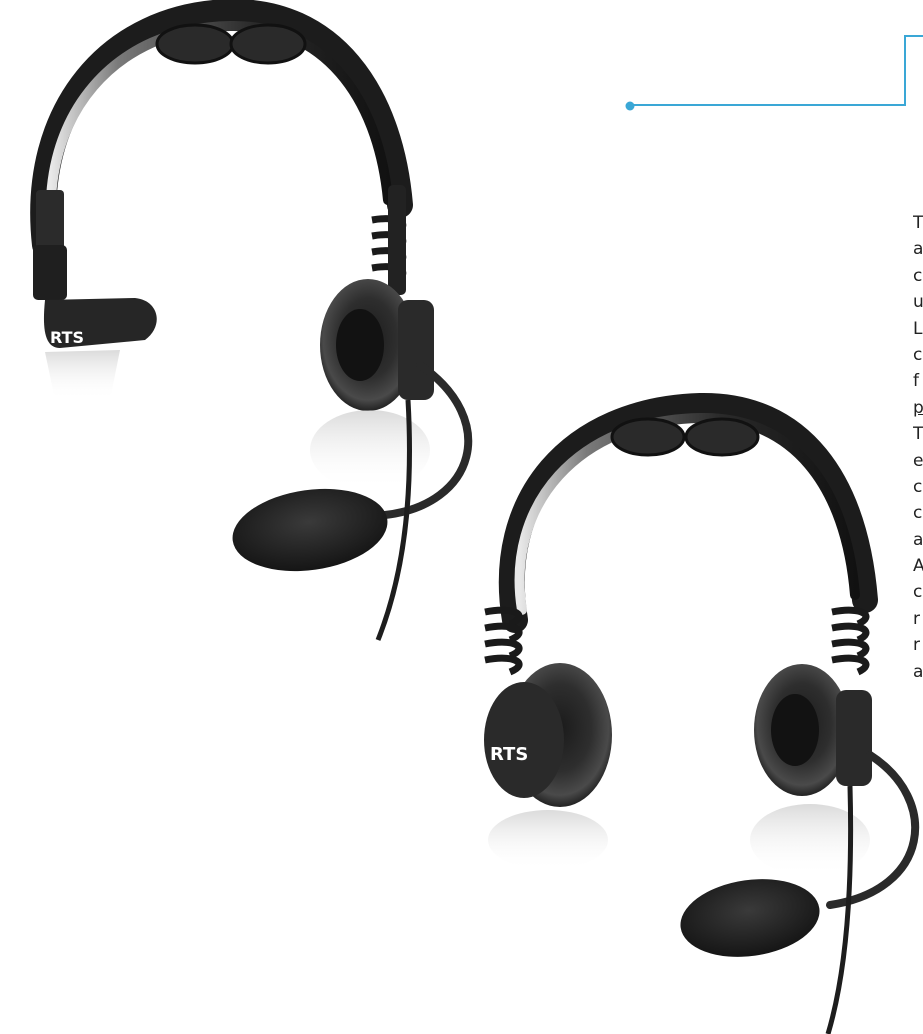  I want to click on text-line: A, so click(918, 566).